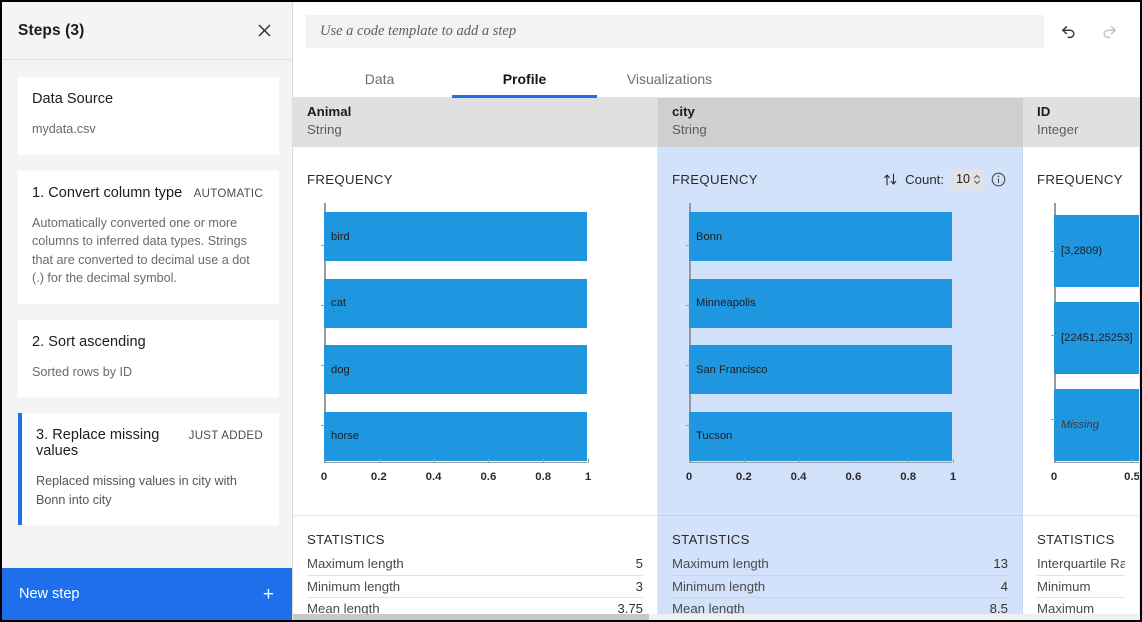  Describe the element at coordinates (98, 443) in the screenshot. I see `step-title: 3. Replace missing values` at that location.